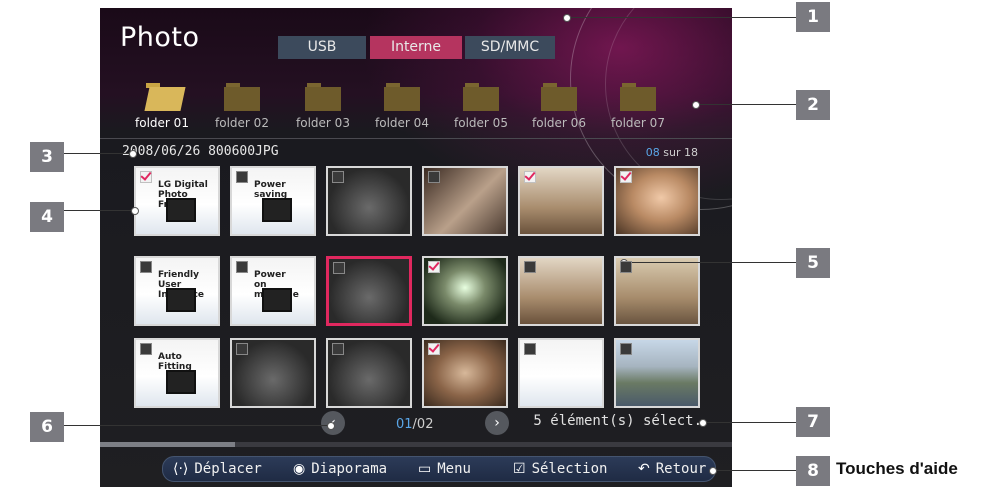 The height and width of the screenshot is (487, 992). I want to click on callout-number: 8, so click(813, 471).